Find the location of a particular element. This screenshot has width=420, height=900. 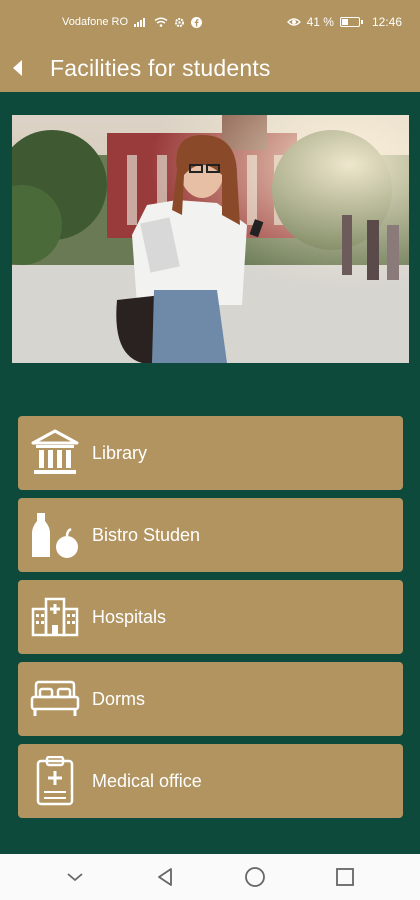

status-bar: Vodafone RO 41 % 12:46 is located at coordinates (210, 22).